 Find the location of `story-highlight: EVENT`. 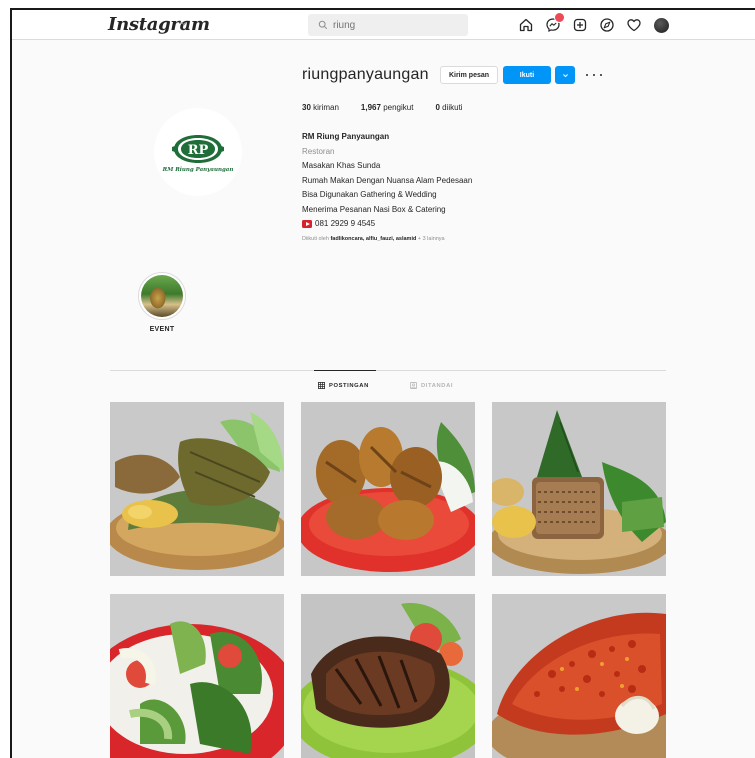

story-highlight: EVENT is located at coordinates (162, 302).